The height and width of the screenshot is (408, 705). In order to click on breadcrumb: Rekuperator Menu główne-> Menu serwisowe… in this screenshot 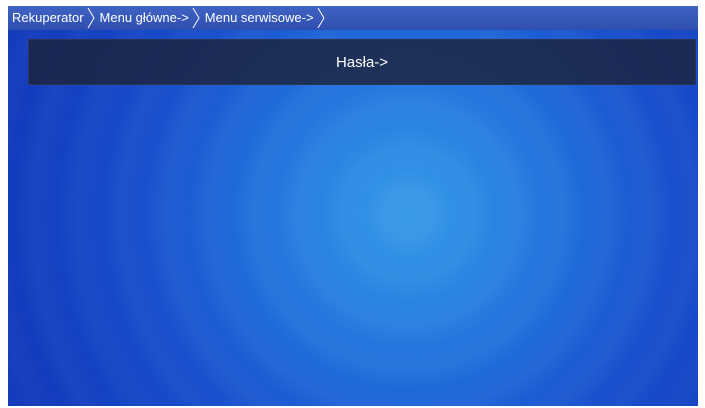, I will do `click(353, 18)`.